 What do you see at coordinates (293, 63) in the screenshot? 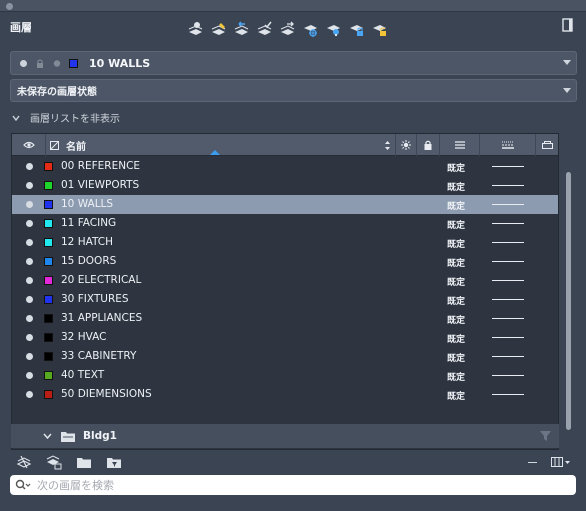
I see `current-layer-dropdown: 10 WALLS` at bounding box center [293, 63].